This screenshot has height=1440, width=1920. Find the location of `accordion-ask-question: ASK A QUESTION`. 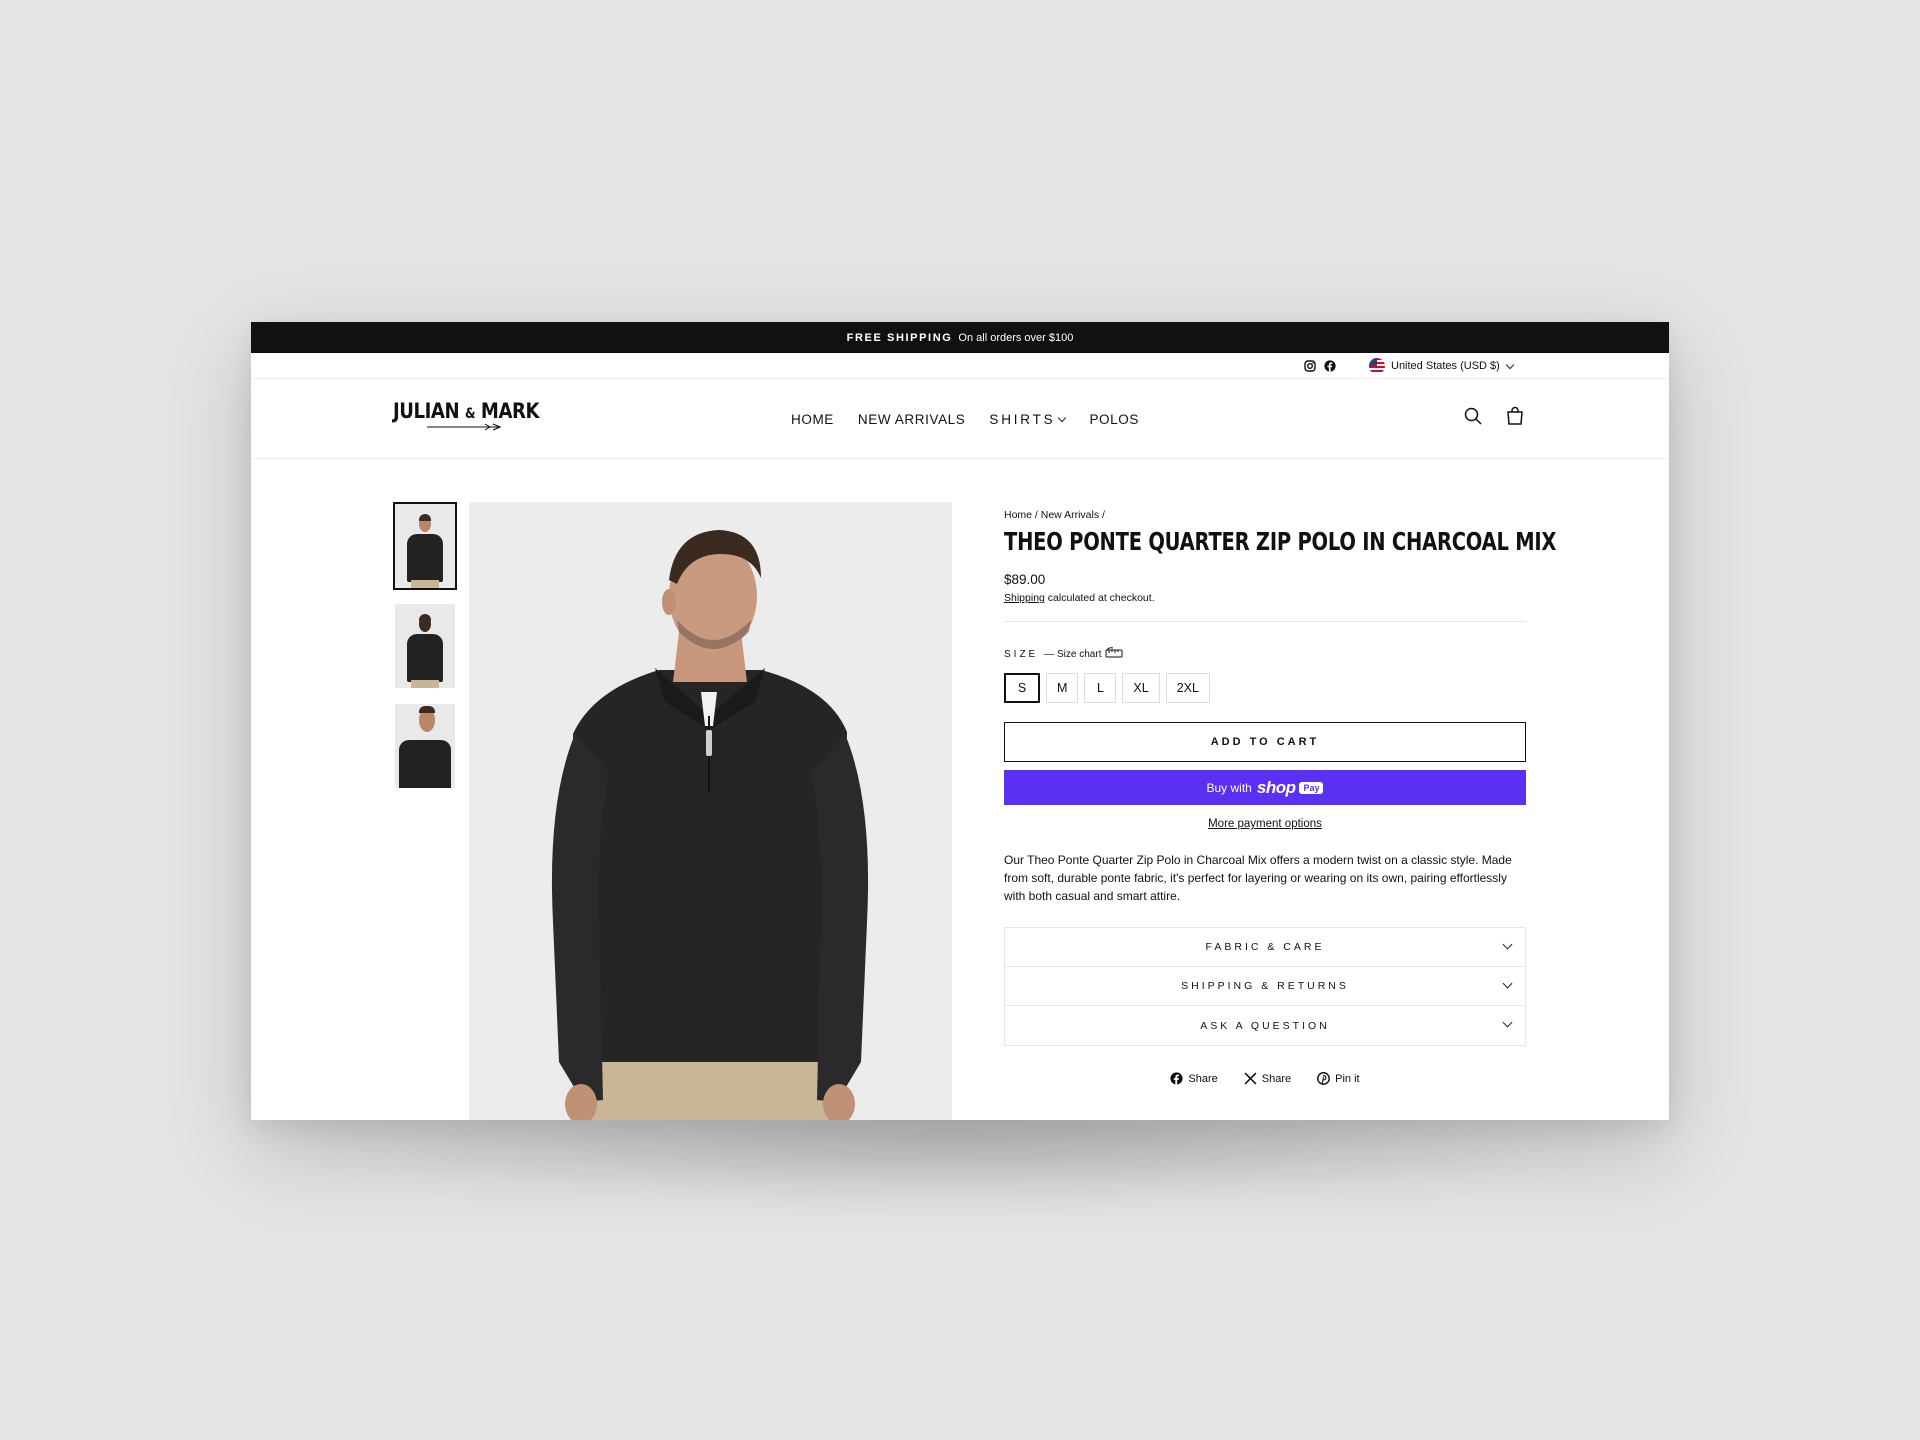

accordion-ask-question: ASK A QUESTION is located at coordinates (1265, 1025).